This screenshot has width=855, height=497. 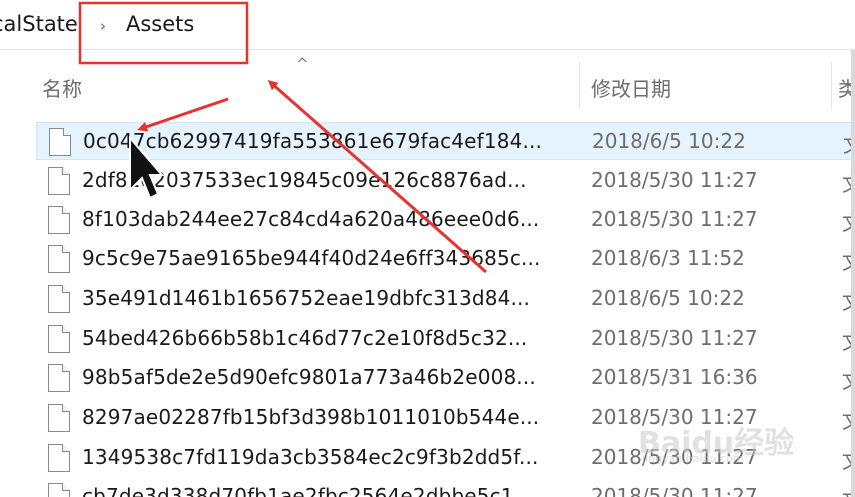 I want to click on column-header-name: 名称, so click(x=62, y=87).